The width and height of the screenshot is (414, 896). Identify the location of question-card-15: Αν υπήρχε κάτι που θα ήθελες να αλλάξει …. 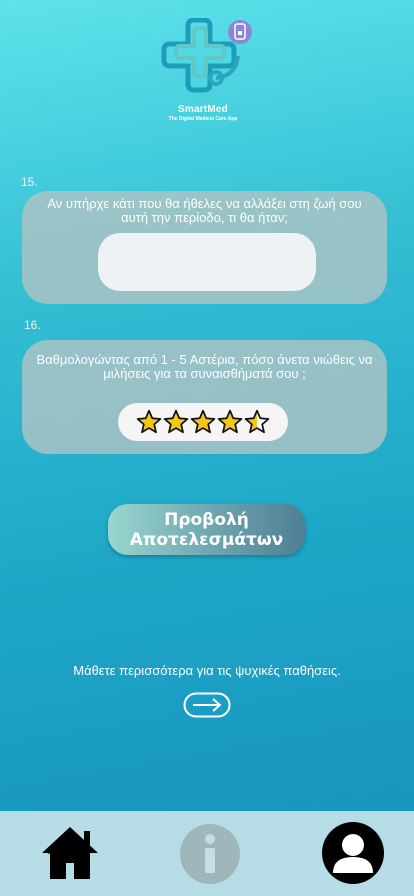
(204, 247).